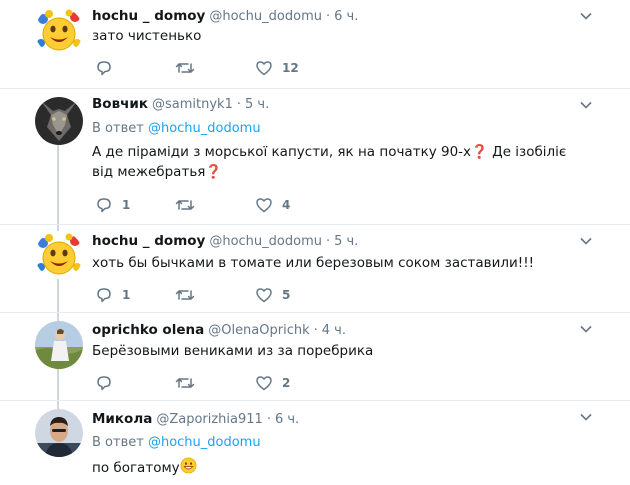 The image size is (630, 485). What do you see at coordinates (148, 330) in the screenshot?
I see `display-name: oprichko olena` at bounding box center [148, 330].